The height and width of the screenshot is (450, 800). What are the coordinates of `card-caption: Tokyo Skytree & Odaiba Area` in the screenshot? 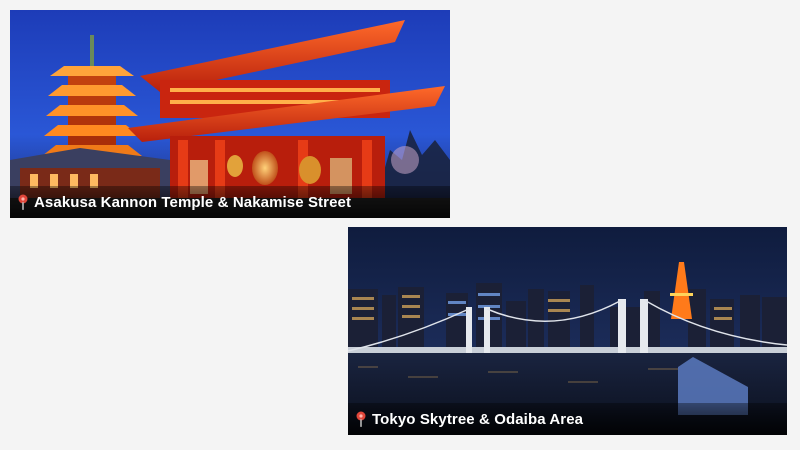 It's located at (567, 419).